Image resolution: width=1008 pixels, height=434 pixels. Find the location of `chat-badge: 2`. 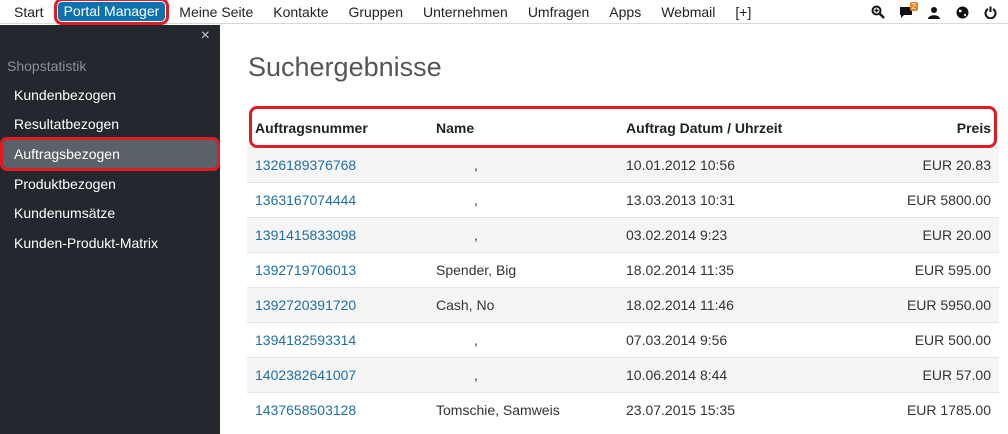

chat-badge: 2 is located at coordinates (913, 6).